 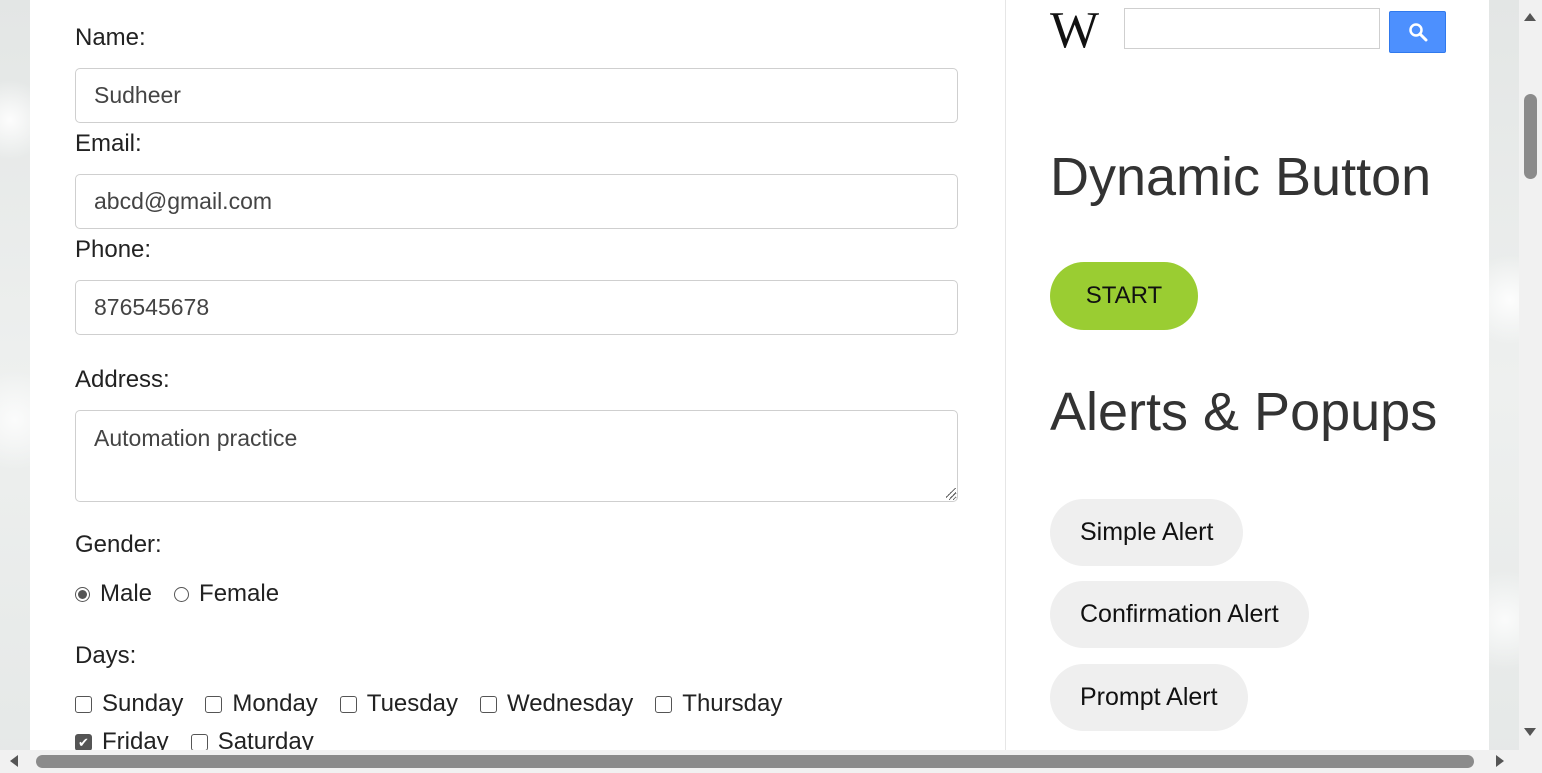 I want to click on email-input, so click(x=516, y=201).